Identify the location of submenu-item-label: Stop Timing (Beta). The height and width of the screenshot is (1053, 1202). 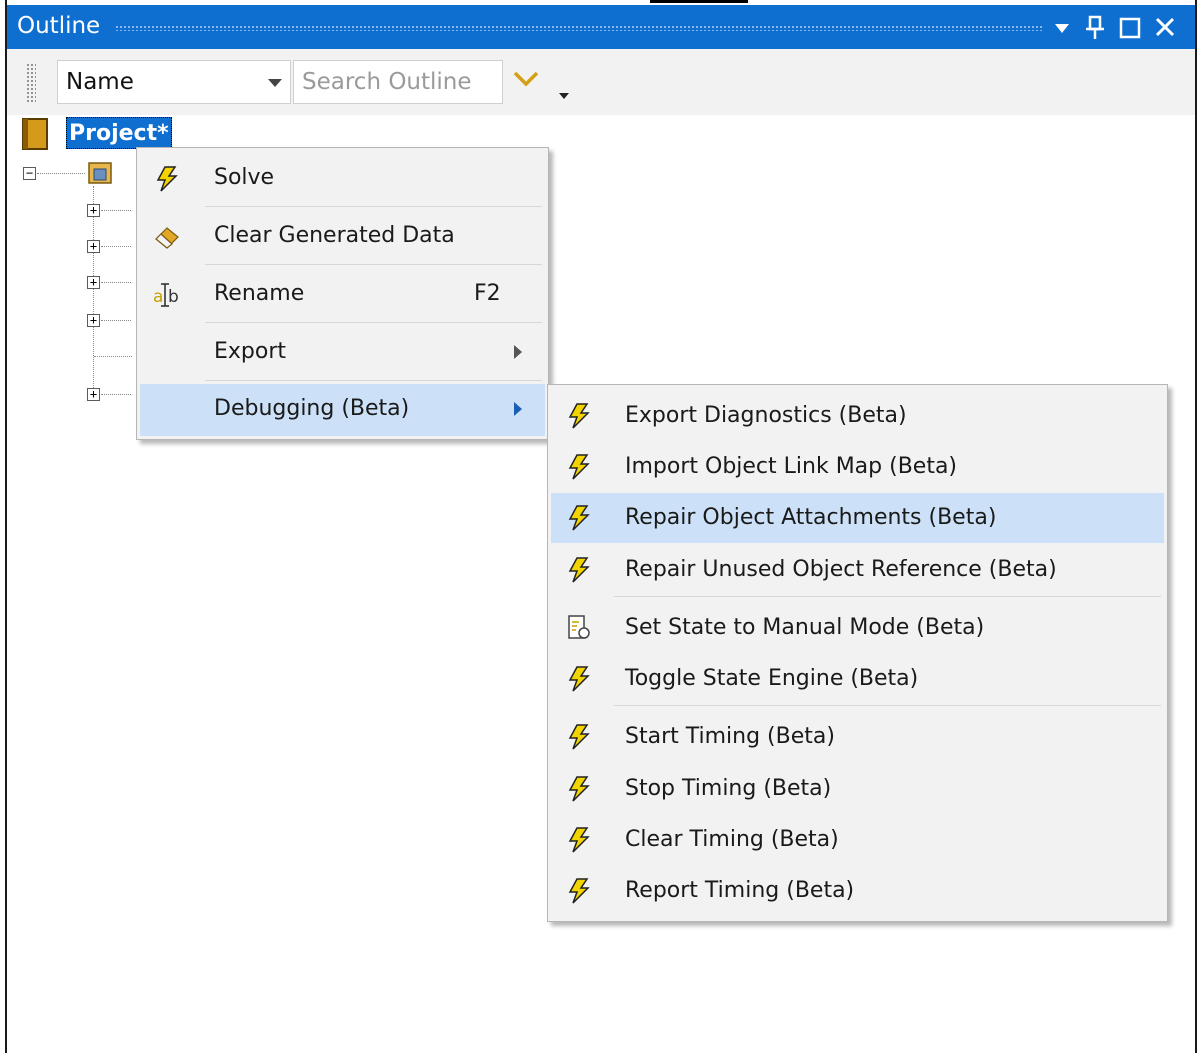
(728, 788).